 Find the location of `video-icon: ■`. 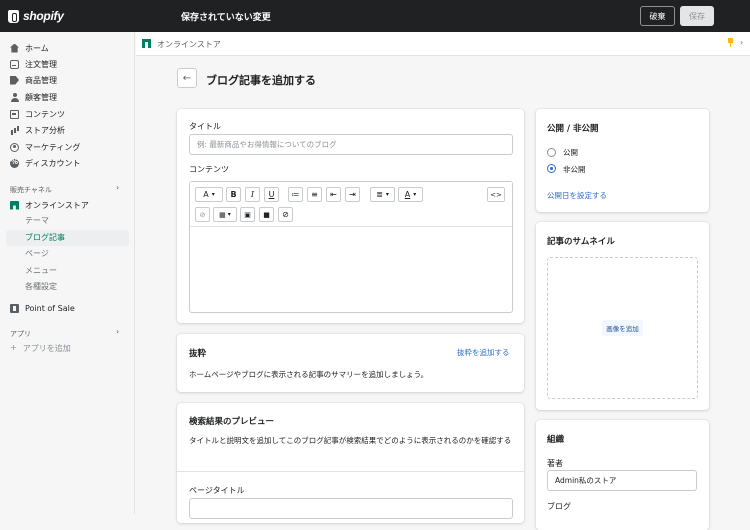

video-icon: ■ is located at coordinates (266, 214).